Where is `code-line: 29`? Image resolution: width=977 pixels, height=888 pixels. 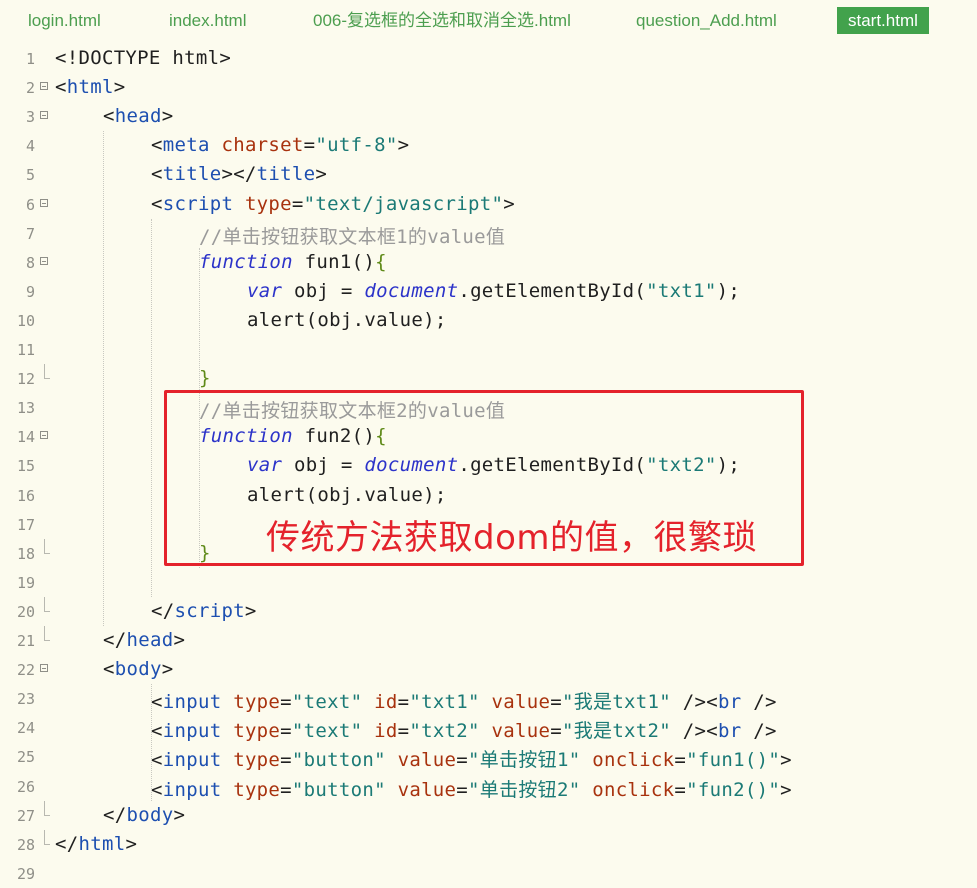 code-line: 29 is located at coordinates (488, 873).